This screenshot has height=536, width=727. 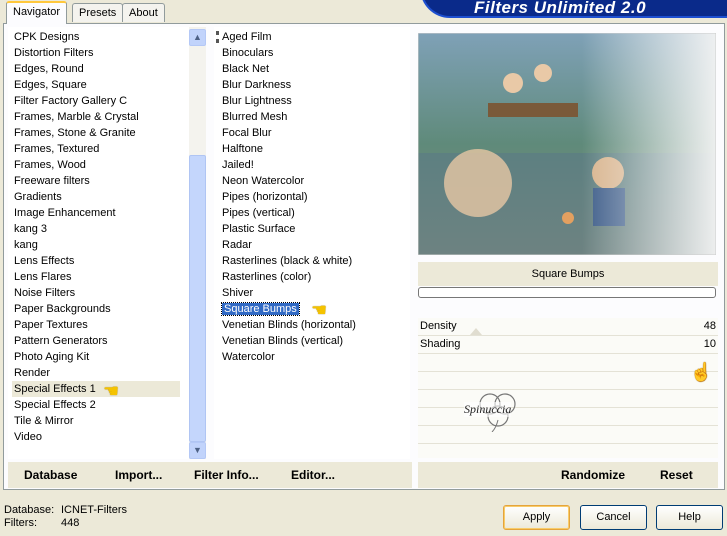 I want to click on filter-item: Neon Watercolor, so click(x=313, y=181).